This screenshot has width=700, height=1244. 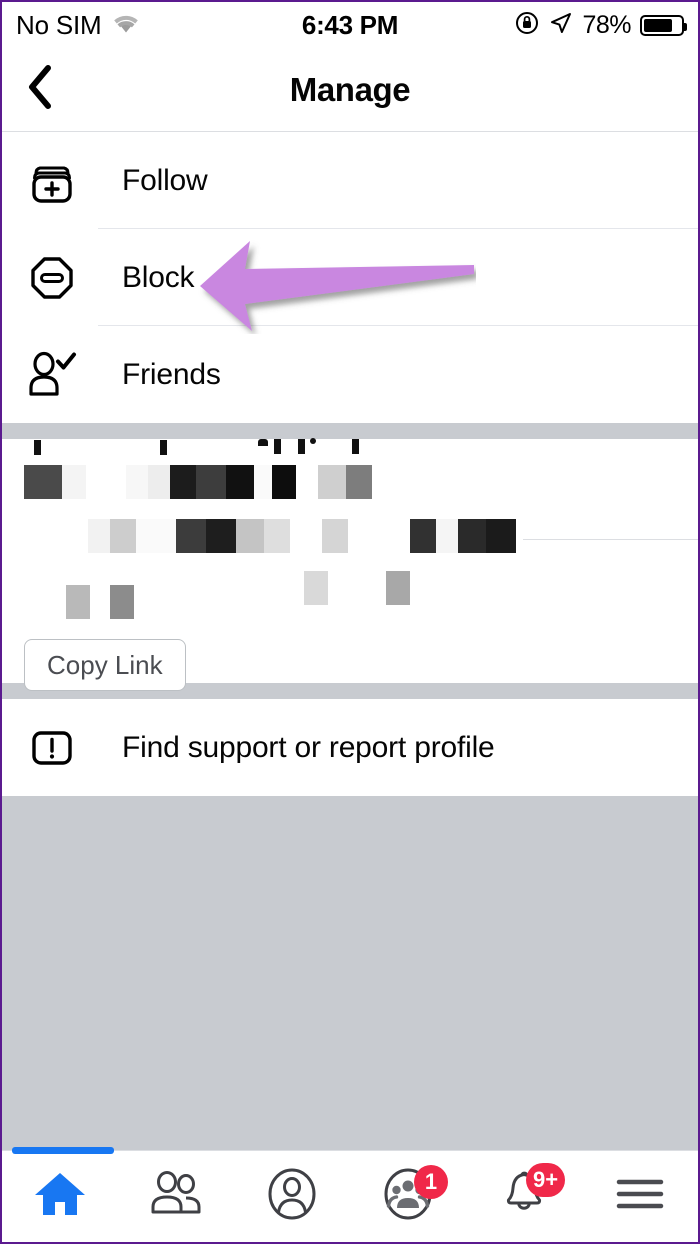 I want to click on faint-divider, so click(x=610, y=539).